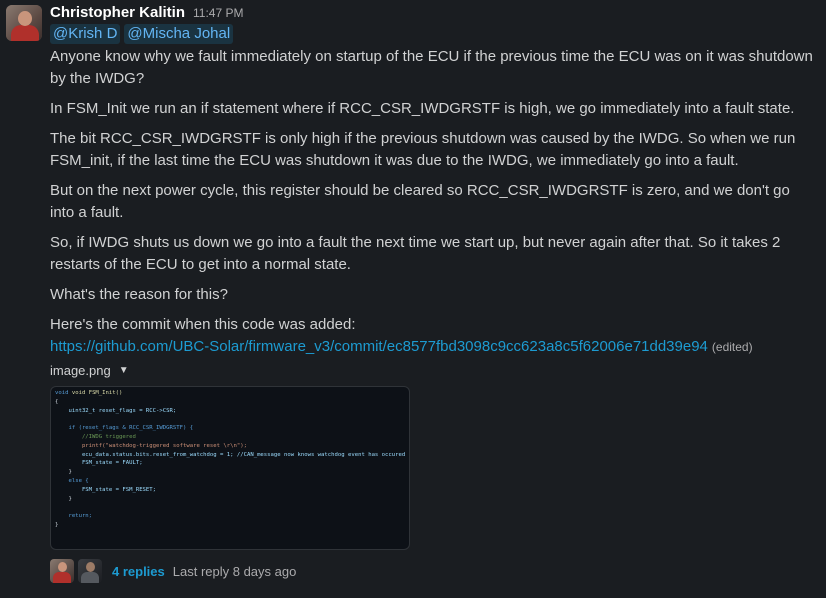  What do you see at coordinates (732, 347) in the screenshot?
I see `edited-label: (edited)` at bounding box center [732, 347].